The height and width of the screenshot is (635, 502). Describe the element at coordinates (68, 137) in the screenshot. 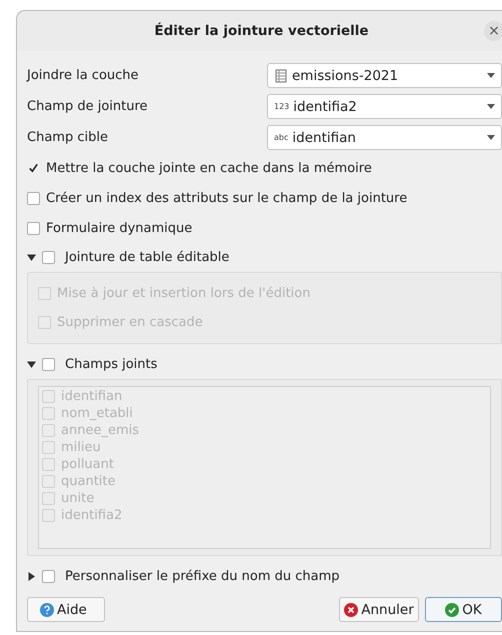

I see `field-label: Champ cible` at that location.